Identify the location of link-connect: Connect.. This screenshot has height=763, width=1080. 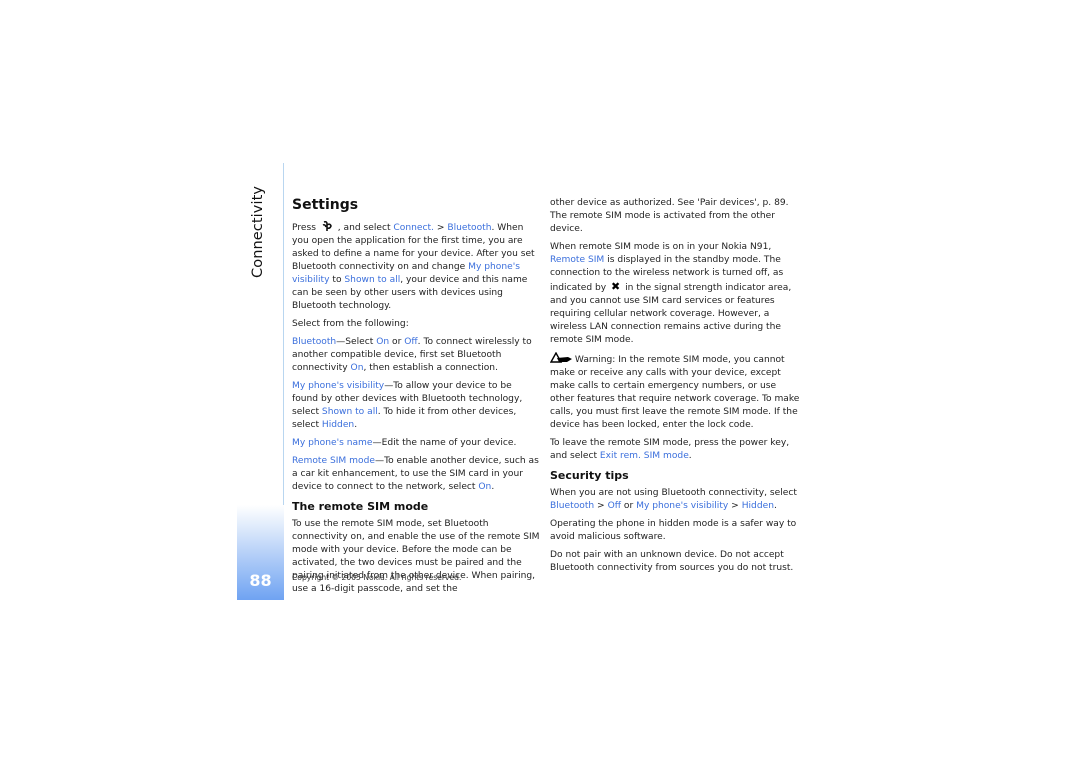
(413, 228).